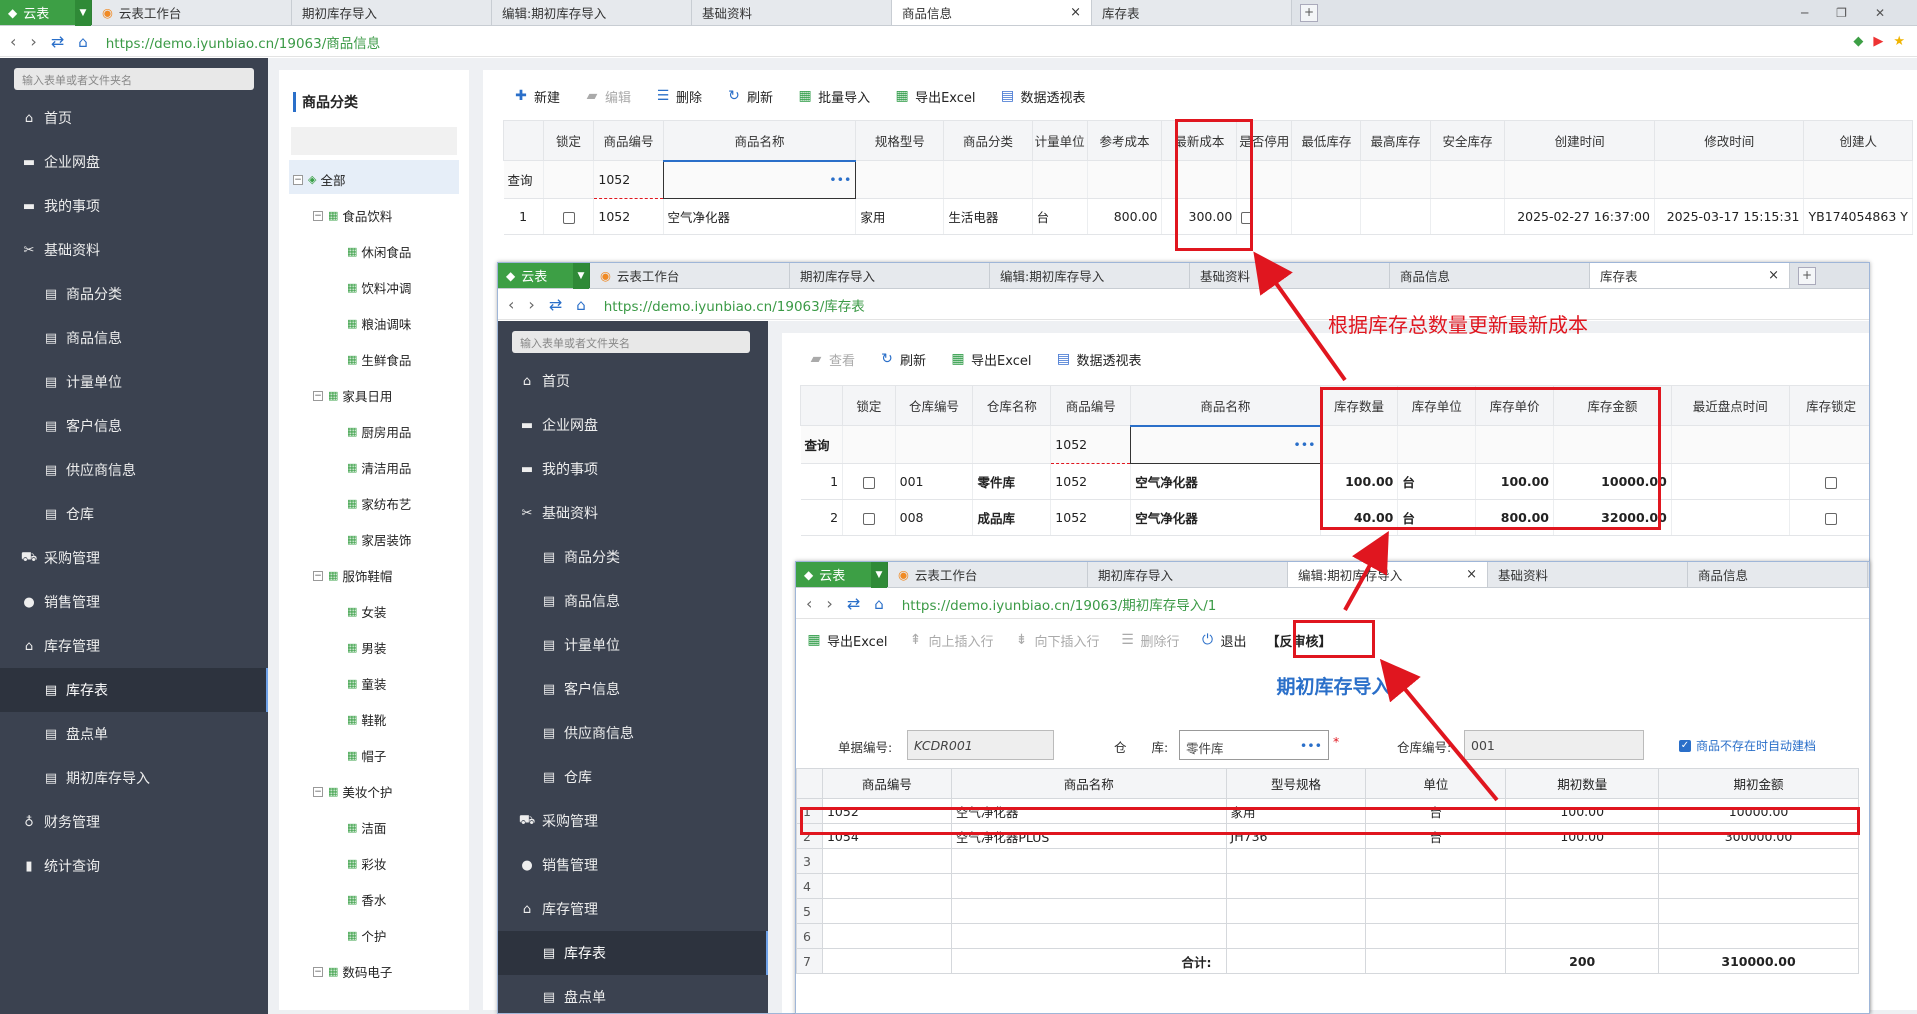 Image resolution: width=1917 pixels, height=1014 pixels. I want to click on tree-node: ▦ 男装, so click(366, 647).